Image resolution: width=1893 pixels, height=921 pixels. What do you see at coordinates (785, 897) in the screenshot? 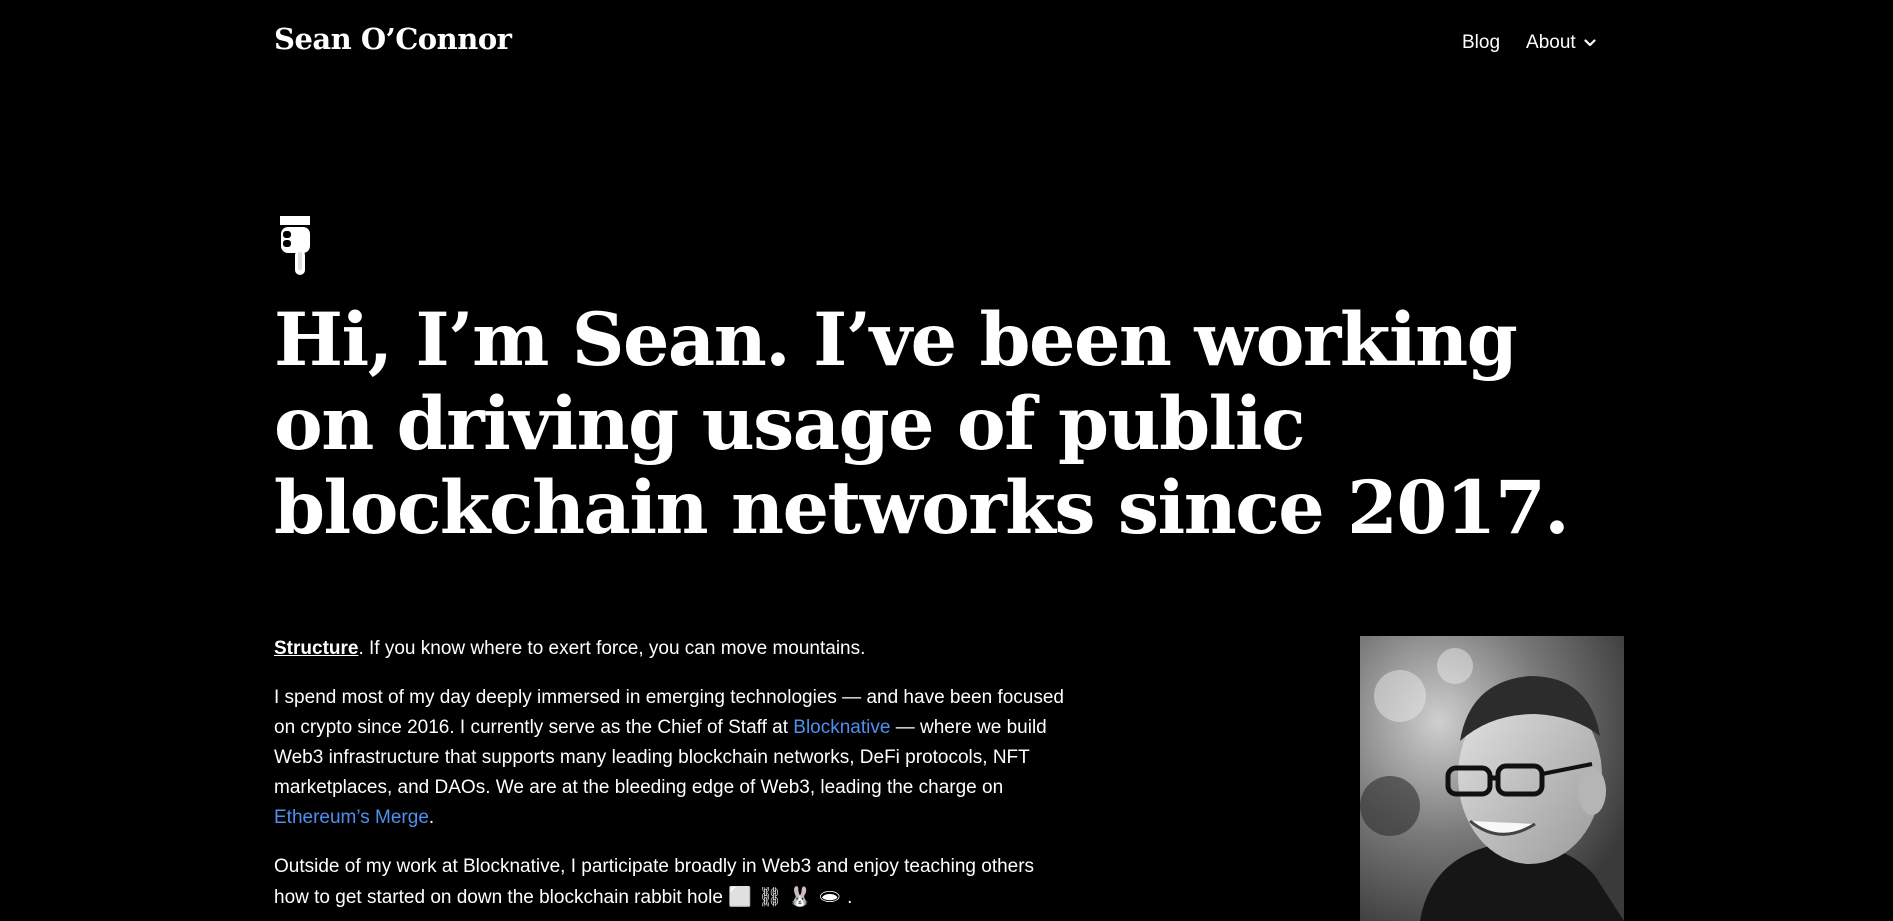
I see `rabbit-hole-emojis: ⬜ ⛓ 🐰 🕳` at bounding box center [785, 897].